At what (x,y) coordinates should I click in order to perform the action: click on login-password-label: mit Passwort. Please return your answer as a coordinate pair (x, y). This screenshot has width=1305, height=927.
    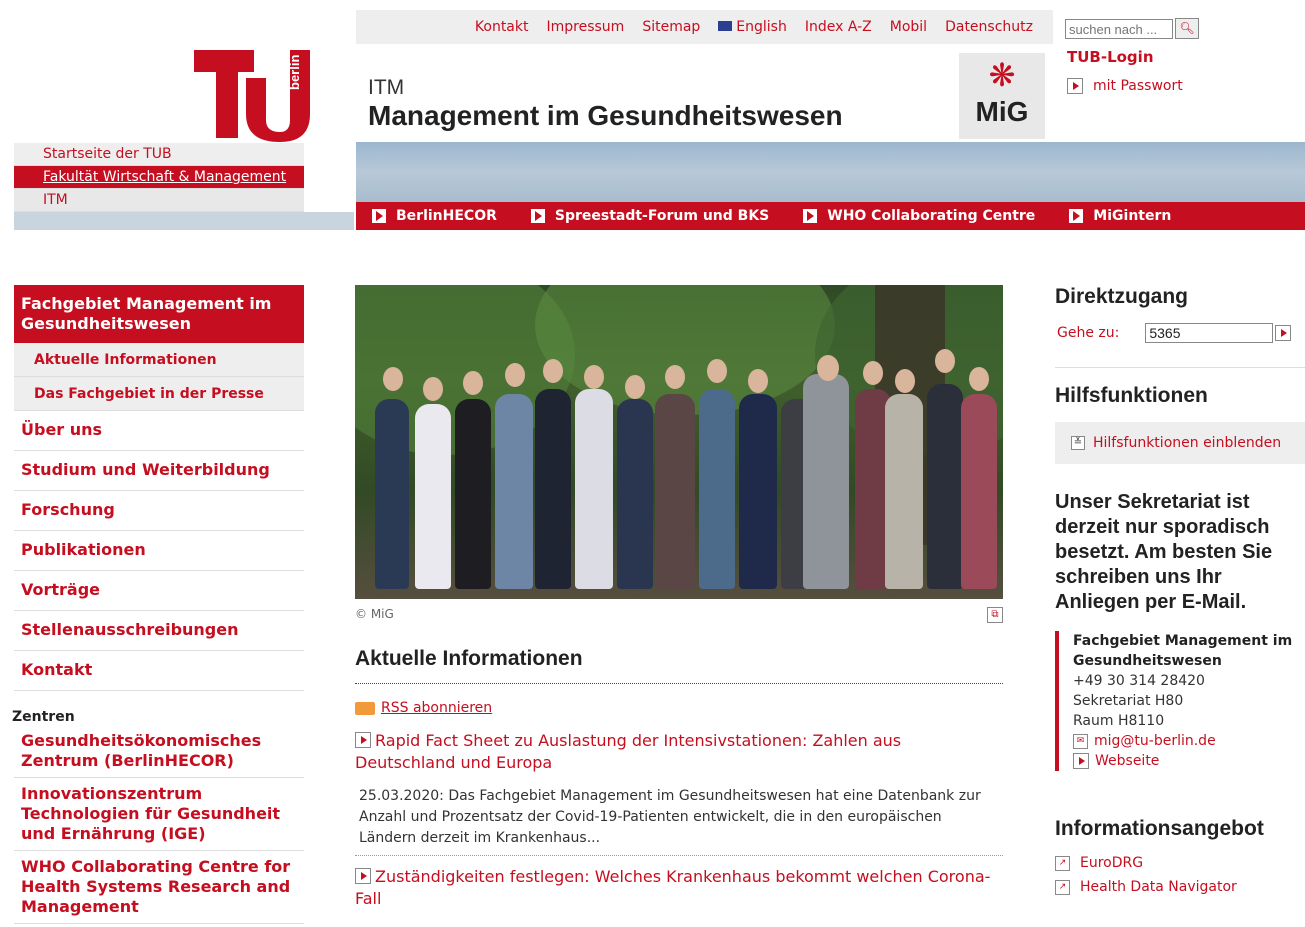
    Looking at the image, I should click on (1138, 86).